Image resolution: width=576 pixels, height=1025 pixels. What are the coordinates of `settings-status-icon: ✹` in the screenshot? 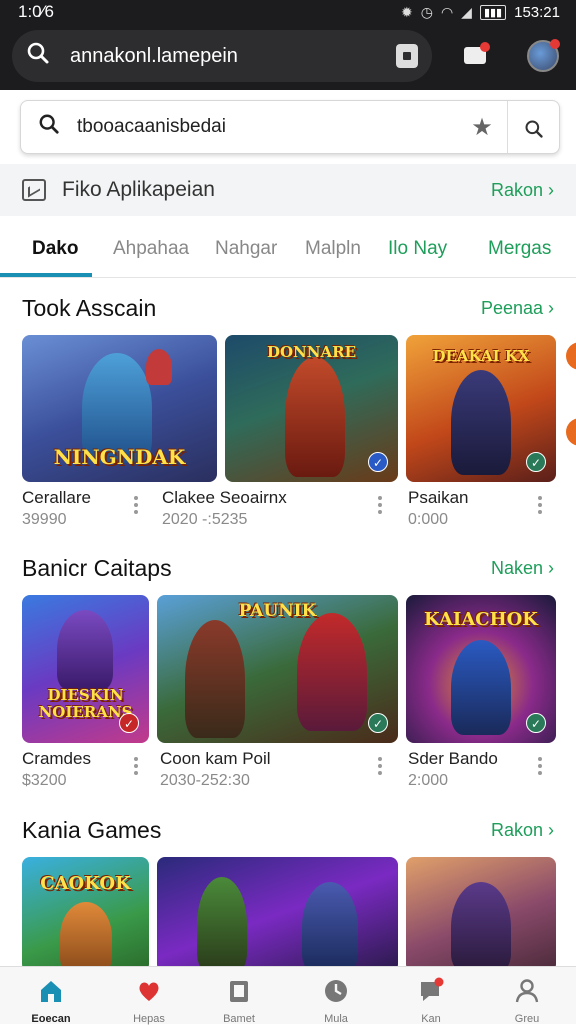 It's located at (406, 11).